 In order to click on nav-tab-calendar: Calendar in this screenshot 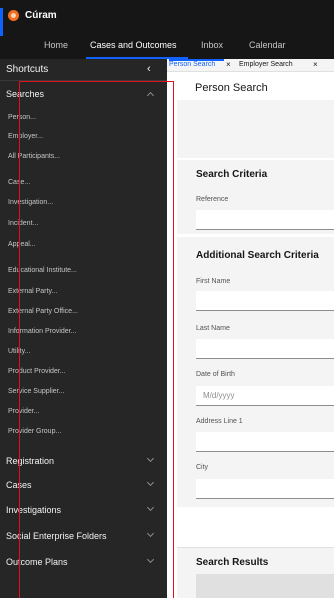, I will do `click(267, 45)`.